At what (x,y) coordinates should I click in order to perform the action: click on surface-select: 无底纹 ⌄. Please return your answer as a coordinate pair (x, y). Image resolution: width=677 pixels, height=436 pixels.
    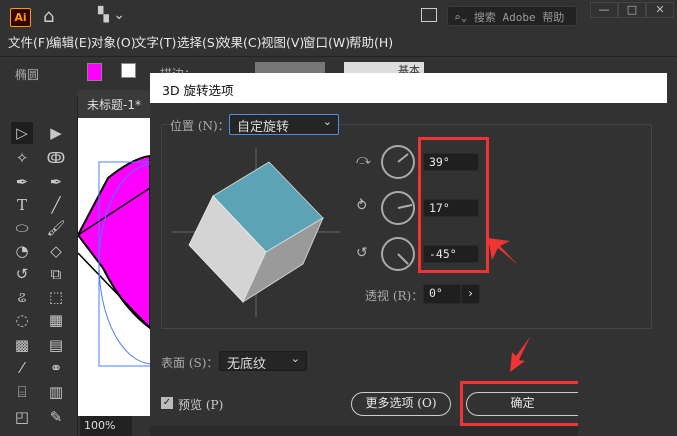
    Looking at the image, I should click on (263, 361).